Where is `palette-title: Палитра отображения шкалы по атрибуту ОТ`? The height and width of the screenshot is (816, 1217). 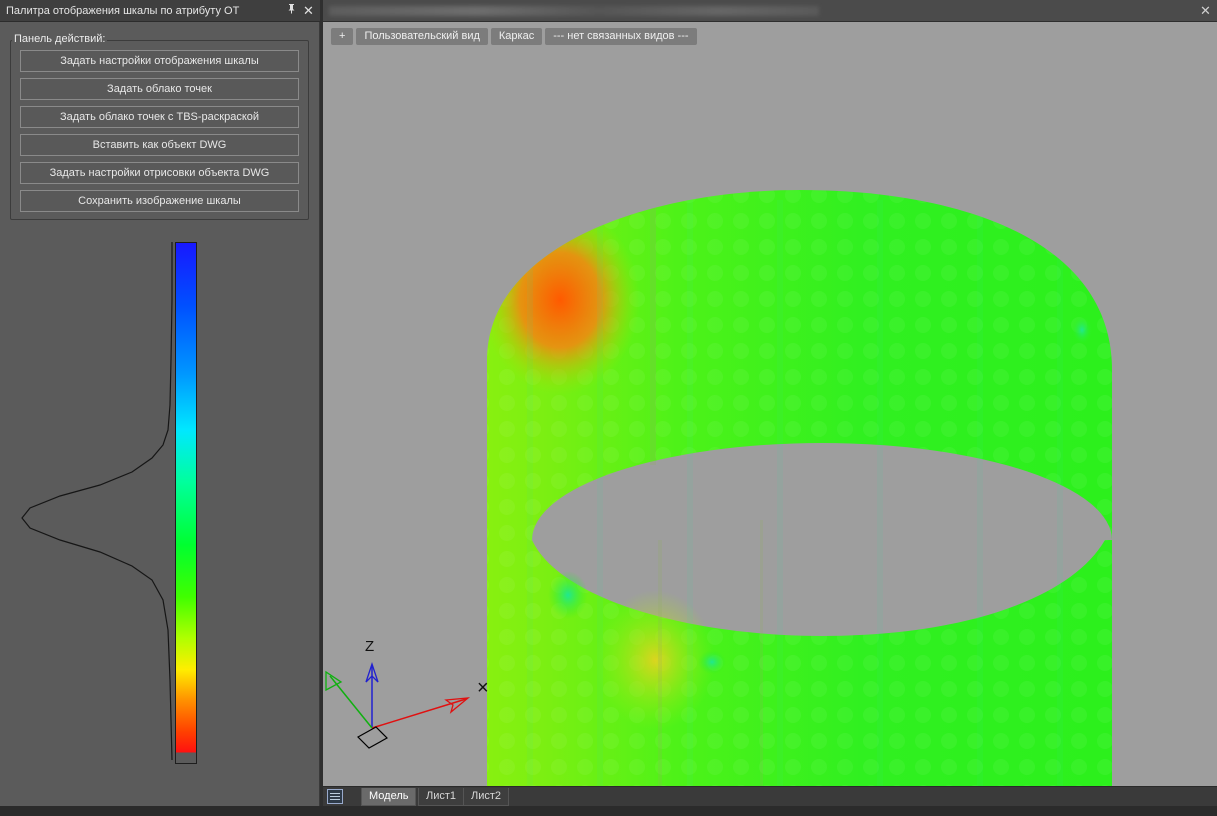 palette-title: Палитра отображения шкалы по атрибуту ОТ is located at coordinates (123, 11).